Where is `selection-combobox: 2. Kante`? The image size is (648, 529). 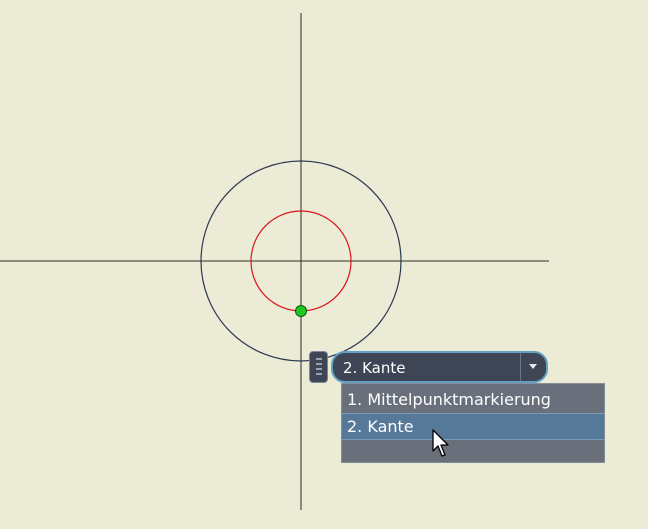
selection-combobox: 2. Kante is located at coordinates (439, 367).